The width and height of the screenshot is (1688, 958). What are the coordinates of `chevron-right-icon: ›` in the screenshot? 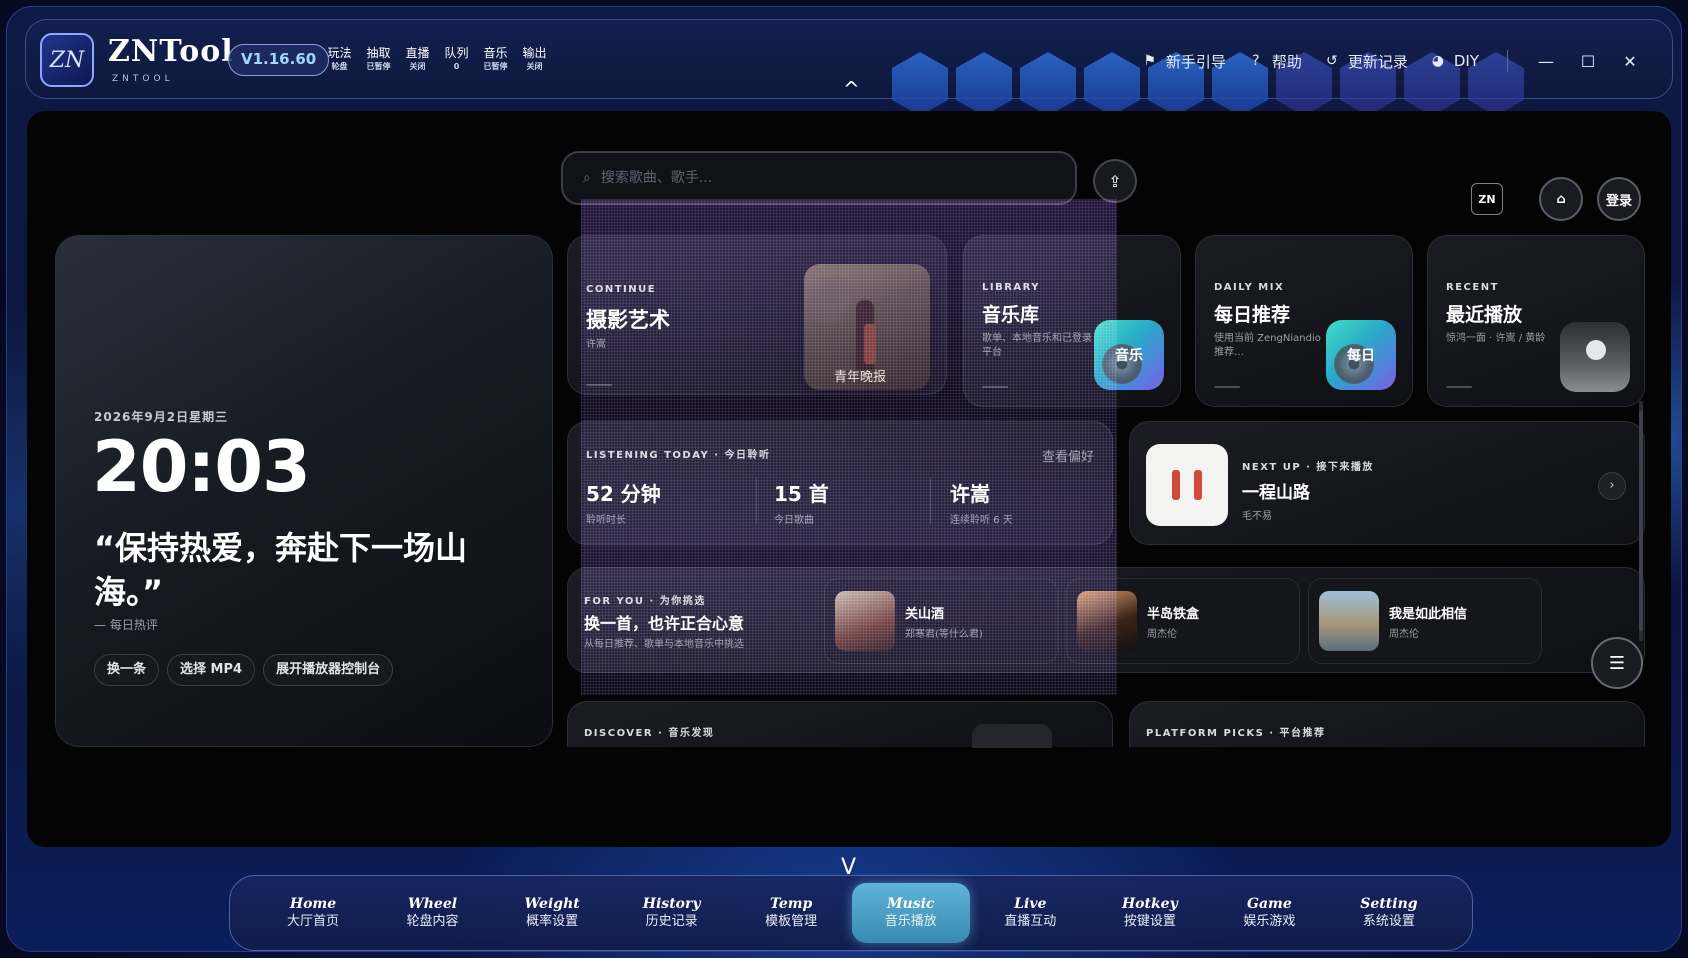 It's located at (1612, 486).